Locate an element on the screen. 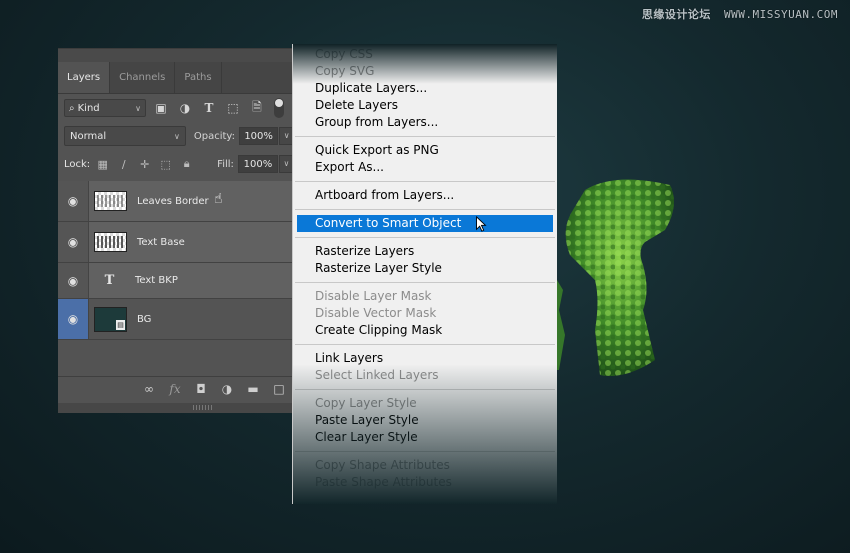 The width and height of the screenshot is (850, 553). menu-item-disable-vector-mask: Disable Vector Mask is located at coordinates (425, 313).